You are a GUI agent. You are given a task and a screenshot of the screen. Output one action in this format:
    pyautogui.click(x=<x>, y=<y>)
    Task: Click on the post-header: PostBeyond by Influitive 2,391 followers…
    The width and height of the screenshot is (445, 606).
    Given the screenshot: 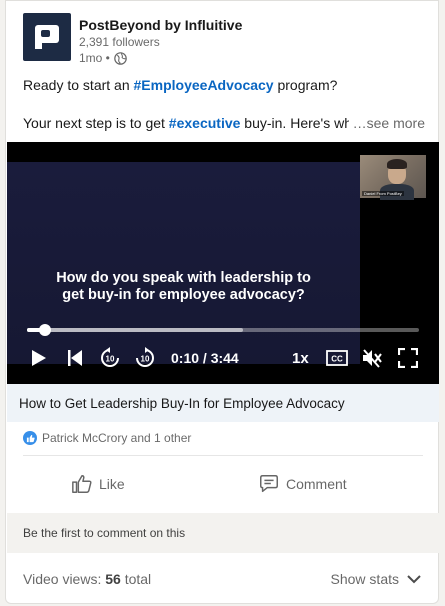 What is the action you would take?
    pyautogui.click(x=132, y=39)
    